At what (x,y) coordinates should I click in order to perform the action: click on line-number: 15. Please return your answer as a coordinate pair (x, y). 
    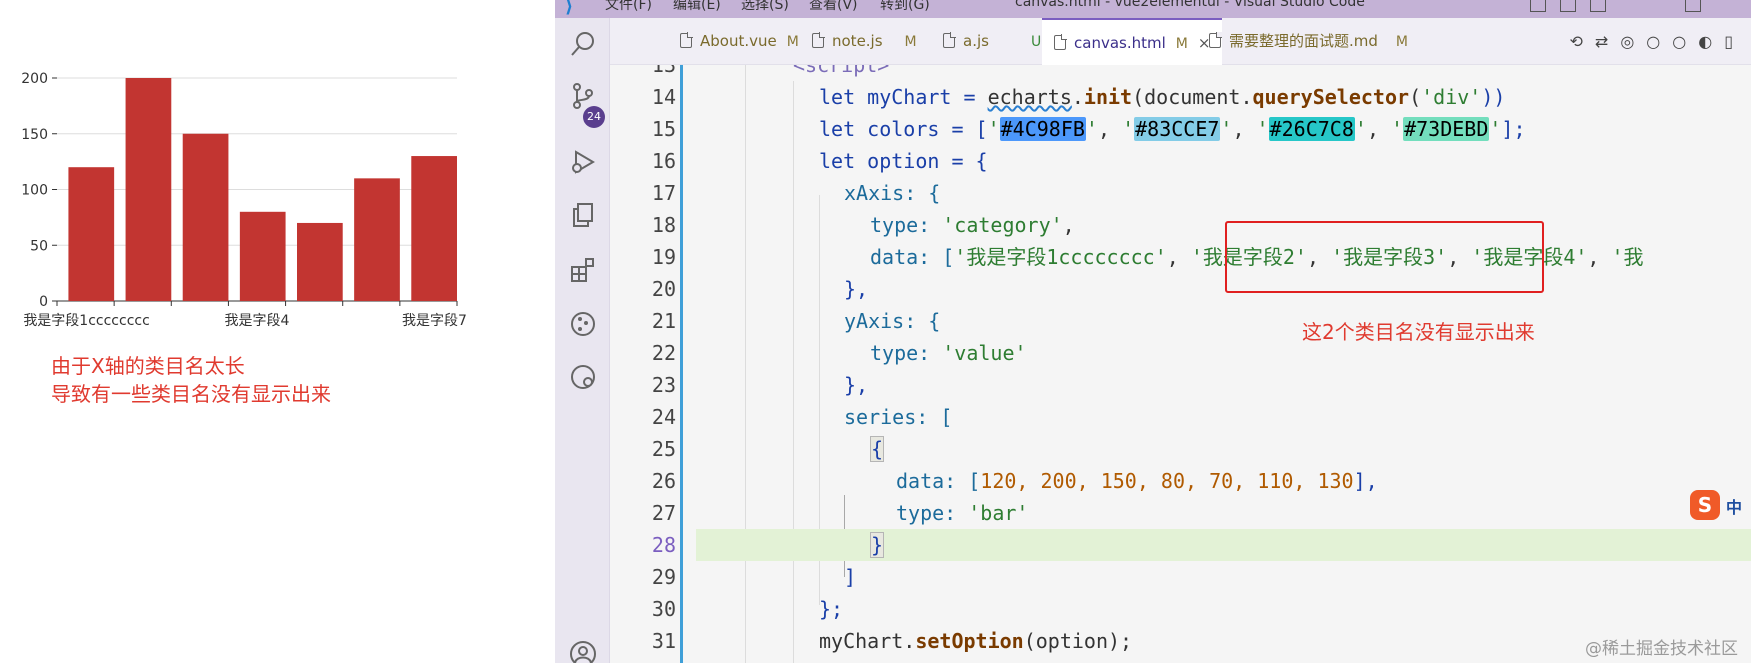
    Looking at the image, I should click on (663, 129).